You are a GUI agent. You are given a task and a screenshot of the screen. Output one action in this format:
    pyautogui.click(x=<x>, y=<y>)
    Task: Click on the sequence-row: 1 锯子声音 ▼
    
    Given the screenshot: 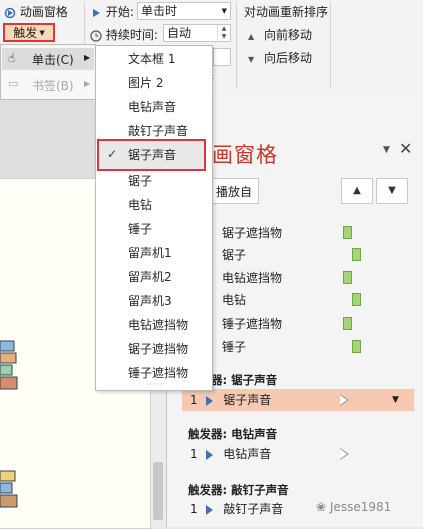 What is the action you would take?
    pyautogui.click(x=298, y=400)
    